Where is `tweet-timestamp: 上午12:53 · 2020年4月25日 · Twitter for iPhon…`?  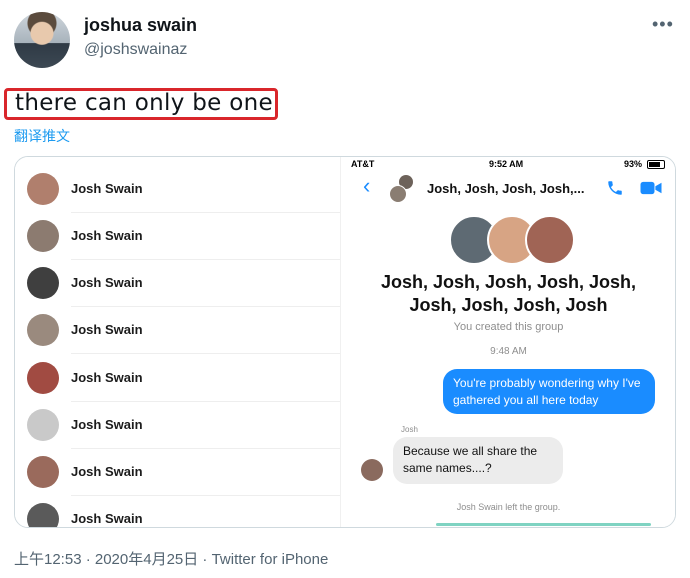
tweet-timestamp: 上午12:53 · 2020年4月25日 · Twitter for iPhon… is located at coordinates (171, 558).